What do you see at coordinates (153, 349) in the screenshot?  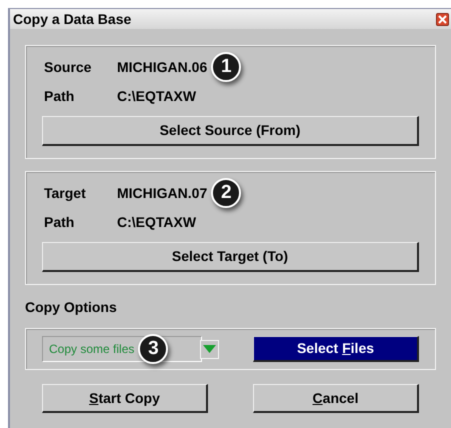 I see `number-badge: 3` at bounding box center [153, 349].